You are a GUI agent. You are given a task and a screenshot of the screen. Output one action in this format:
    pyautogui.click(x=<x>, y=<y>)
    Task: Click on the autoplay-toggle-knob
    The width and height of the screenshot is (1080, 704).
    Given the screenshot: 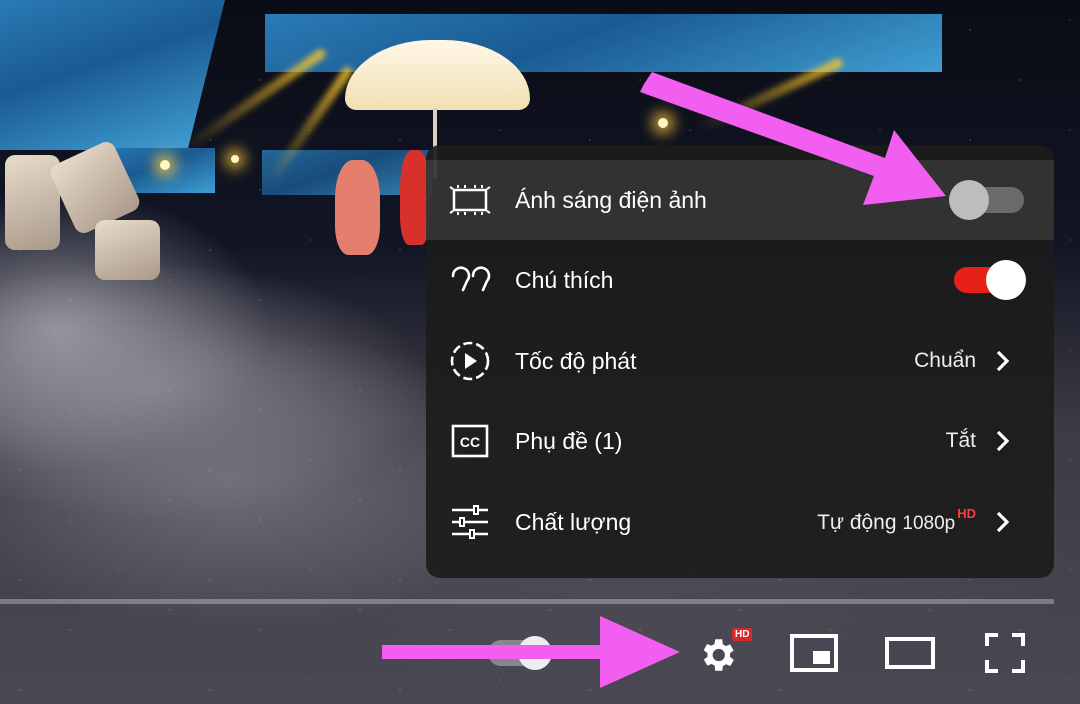 What is the action you would take?
    pyautogui.click(x=535, y=653)
    